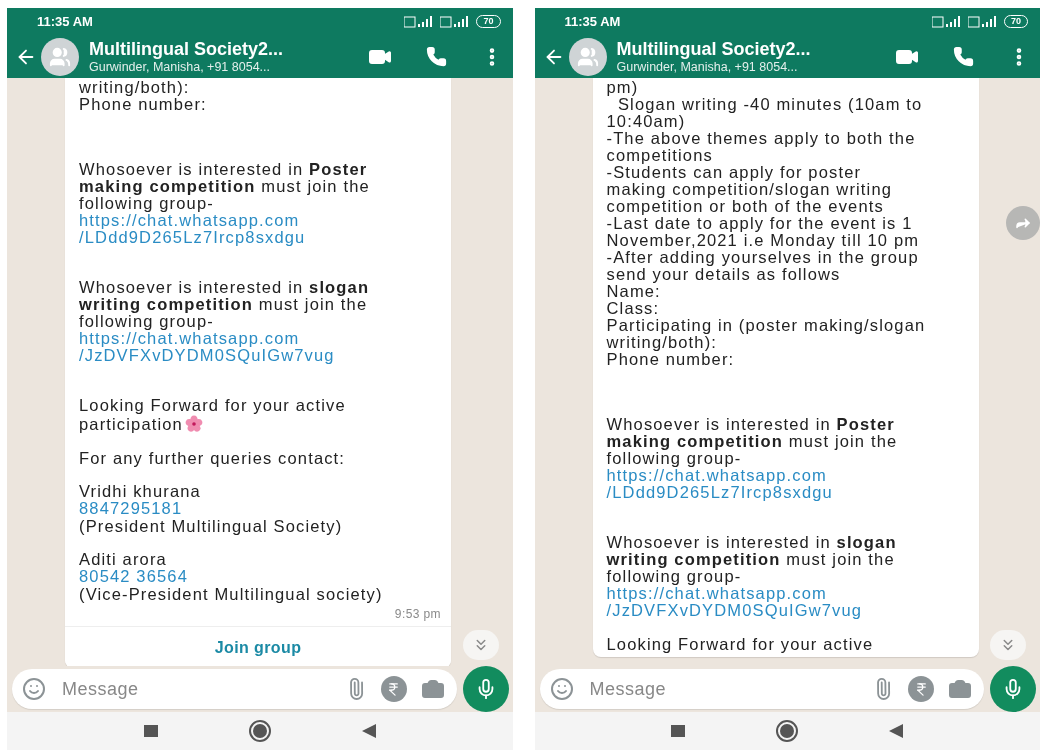  I want to click on message-time: 9:53 pm, so click(417, 614).